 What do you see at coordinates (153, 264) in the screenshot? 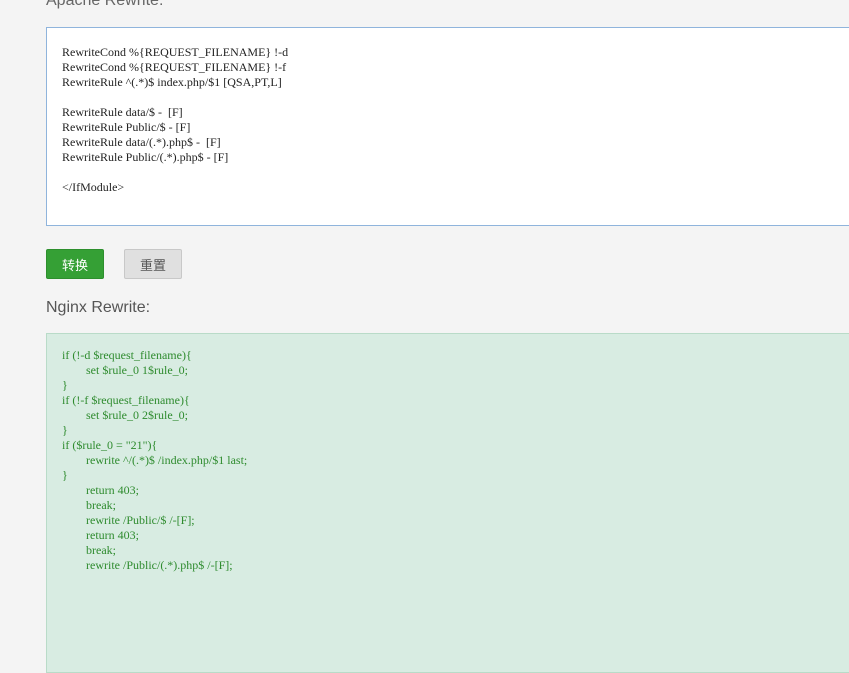
I see `reset-button: 重置` at bounding box center [153, 264].